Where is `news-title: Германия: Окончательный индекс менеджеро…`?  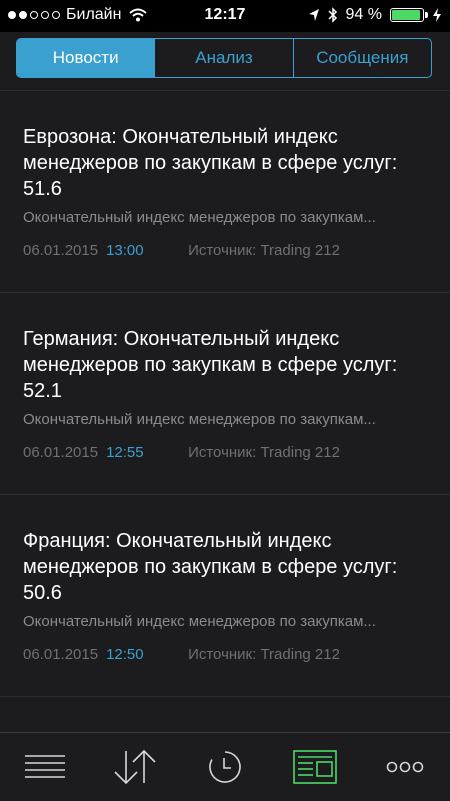
news-title: Германия: Окончательный индекс менеджеро… is located at coordinates (210, 365).